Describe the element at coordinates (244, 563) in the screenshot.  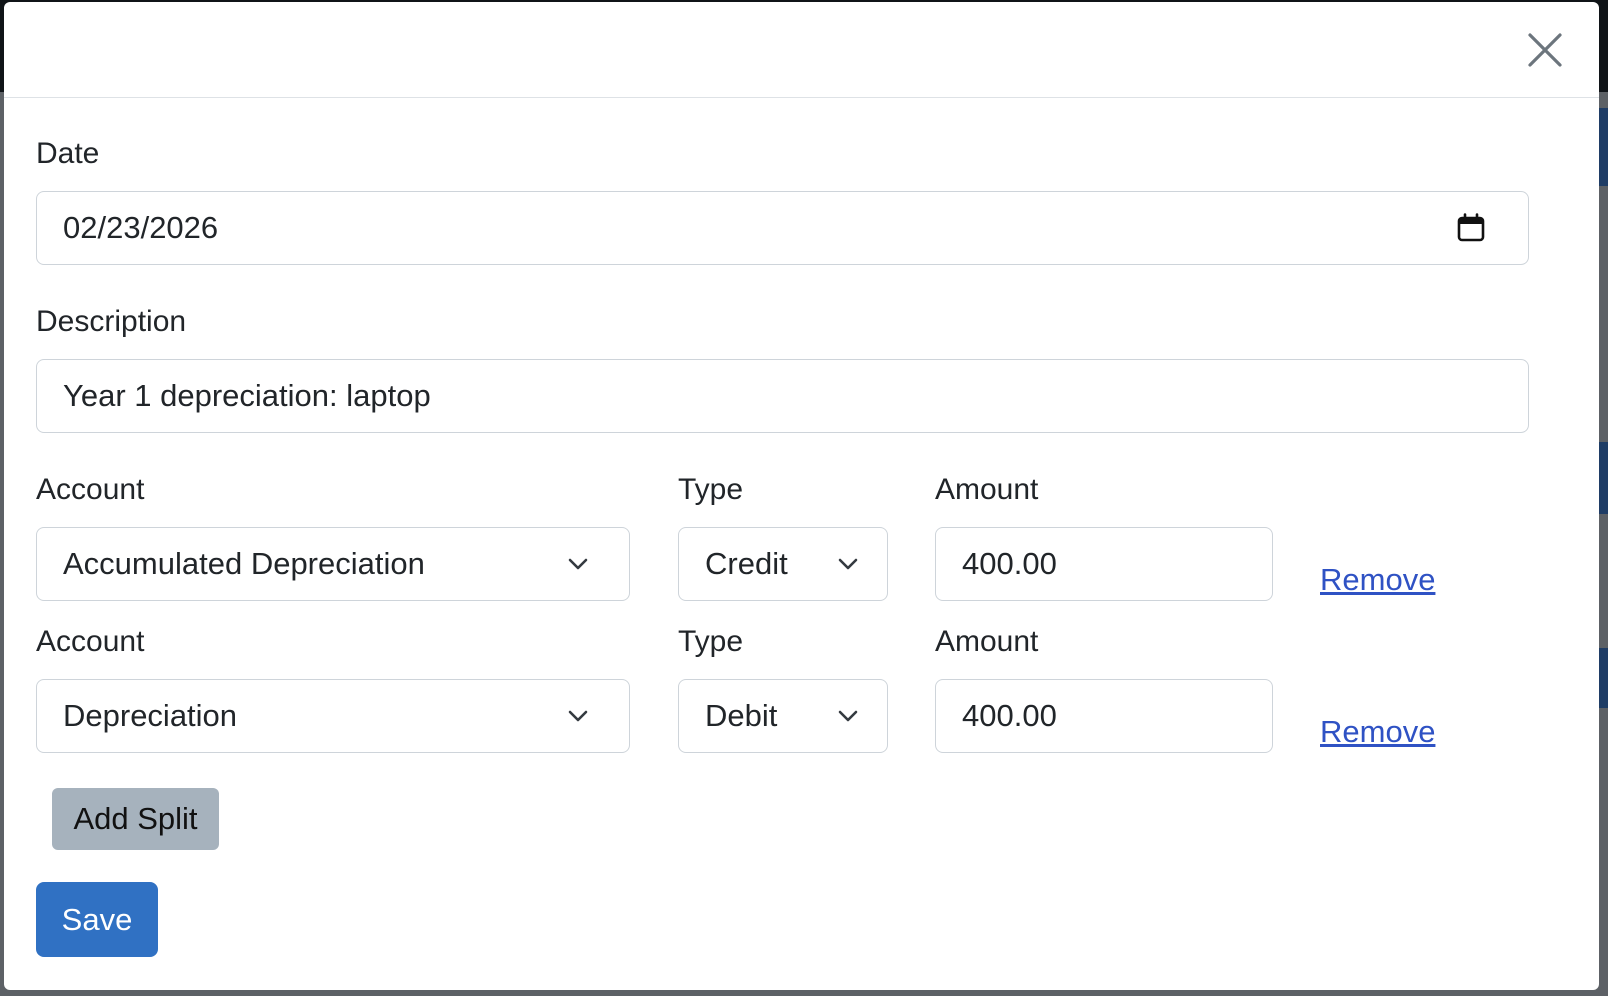
I see `account-value: Accumulated Depreciation` at that location.